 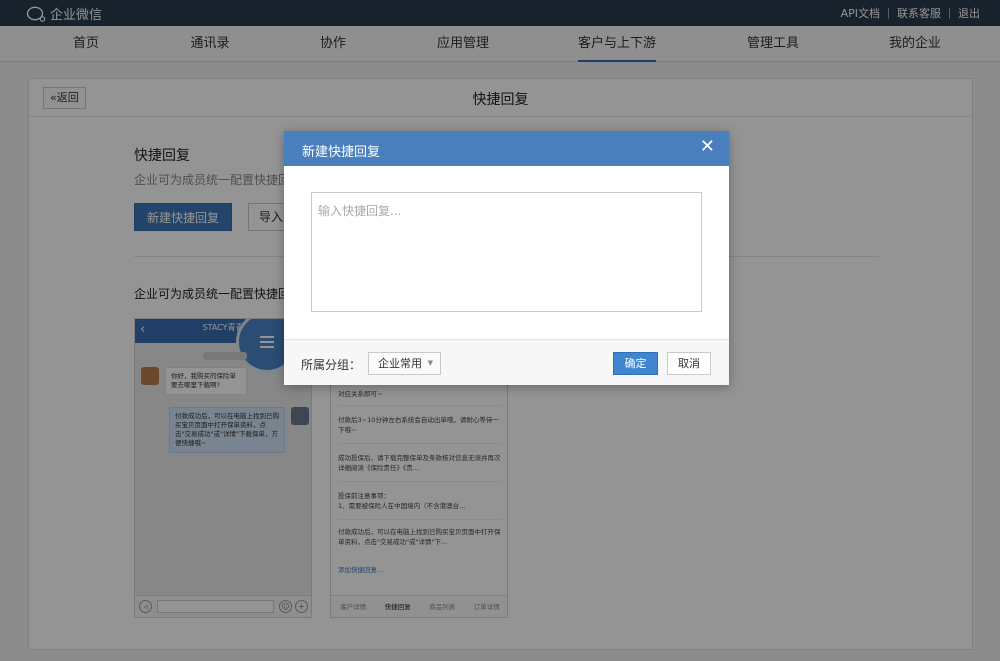 What do you see at coordinates (707, 147) in the screenshot?
I see `close-icon: ✕` at bounding box center [707, 147].